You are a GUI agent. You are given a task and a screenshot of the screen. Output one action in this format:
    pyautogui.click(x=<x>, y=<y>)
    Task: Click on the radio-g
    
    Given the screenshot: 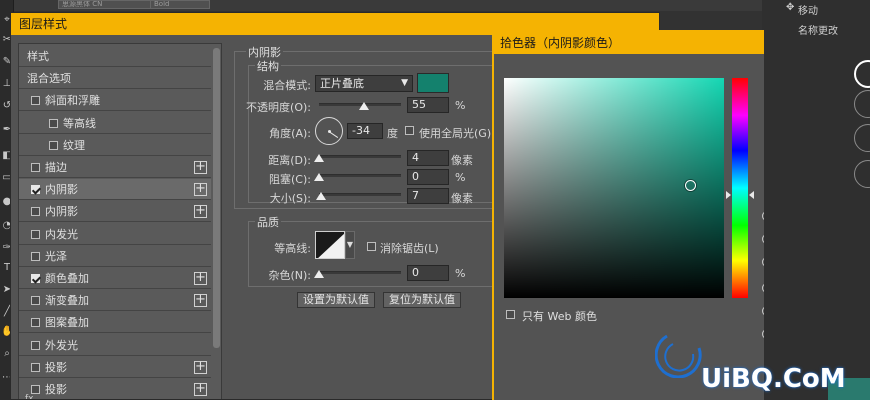 What is the action you would take?
    pyautogui.click(x=763, y=311)
    